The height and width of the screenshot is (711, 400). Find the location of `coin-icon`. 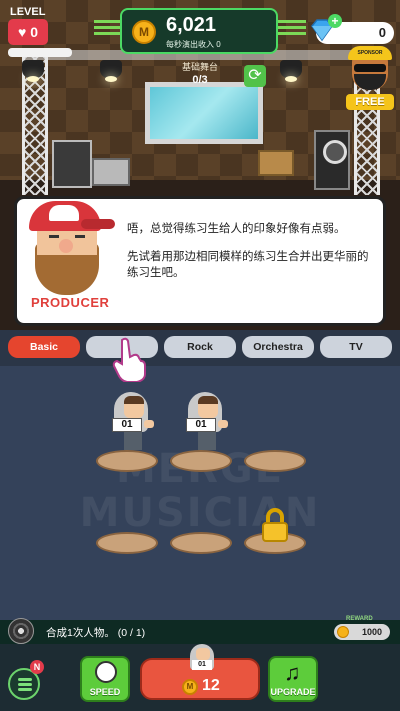

coin-icon is located at coordinates (343, 632).